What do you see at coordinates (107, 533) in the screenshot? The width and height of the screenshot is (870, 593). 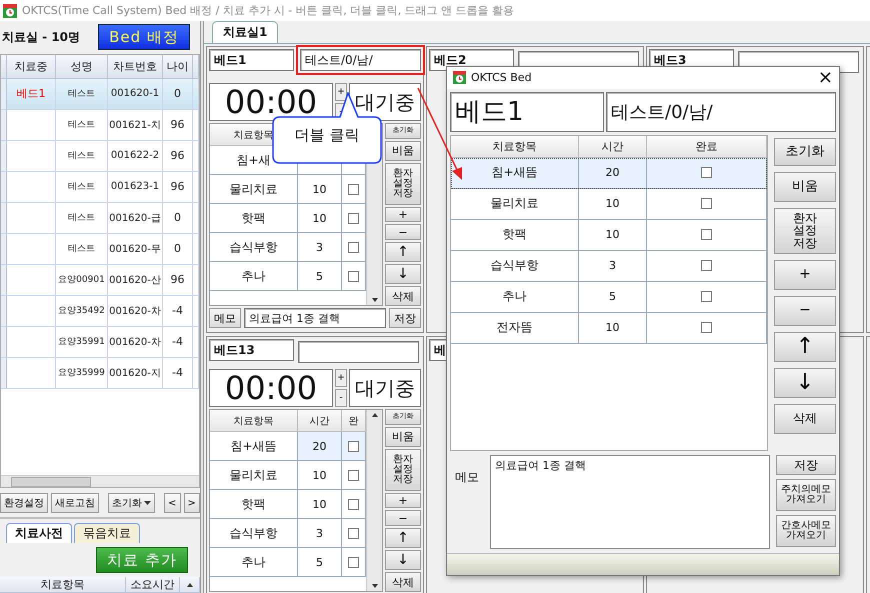 I see `tab: 묶음치료` at bounding box center [107, 533].